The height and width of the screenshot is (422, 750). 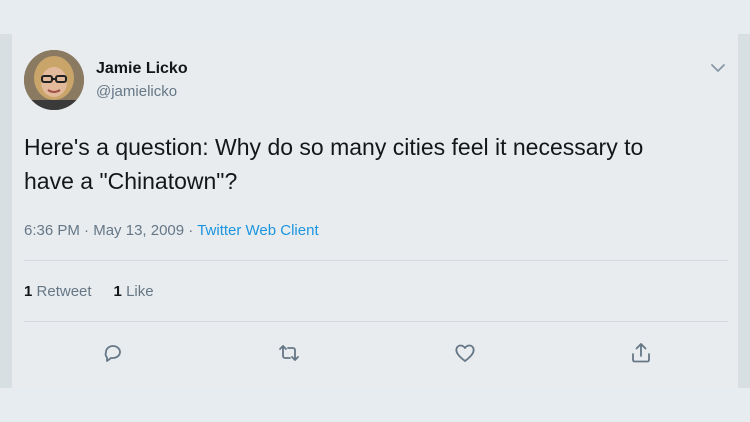 What do you see at coordinates (52, 230) in the screenshot?
I see `tweet-time: 6:36 PM` at bounding box center [52, 230].